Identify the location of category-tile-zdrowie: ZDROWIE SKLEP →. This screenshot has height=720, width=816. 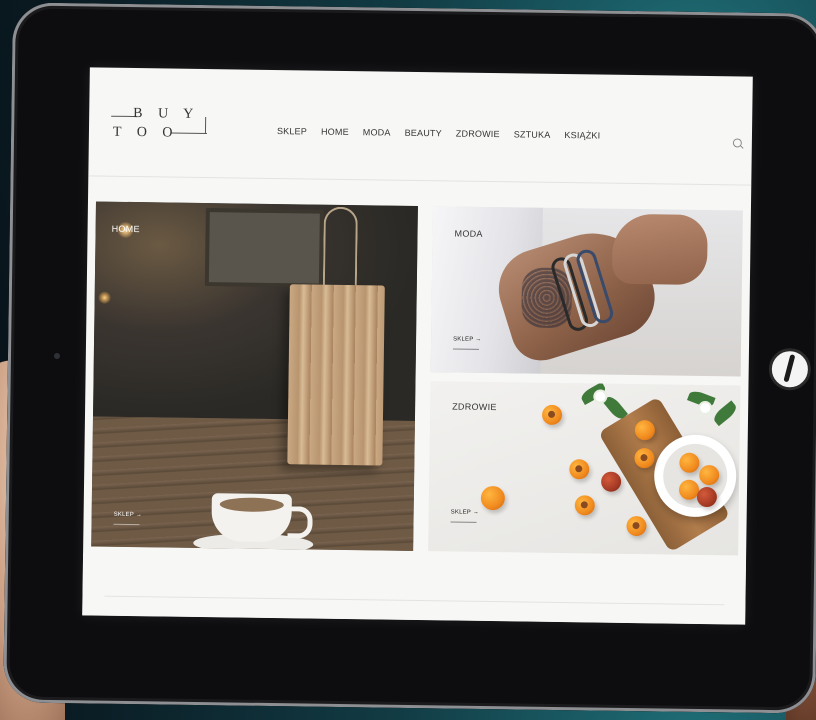
(584, 468).